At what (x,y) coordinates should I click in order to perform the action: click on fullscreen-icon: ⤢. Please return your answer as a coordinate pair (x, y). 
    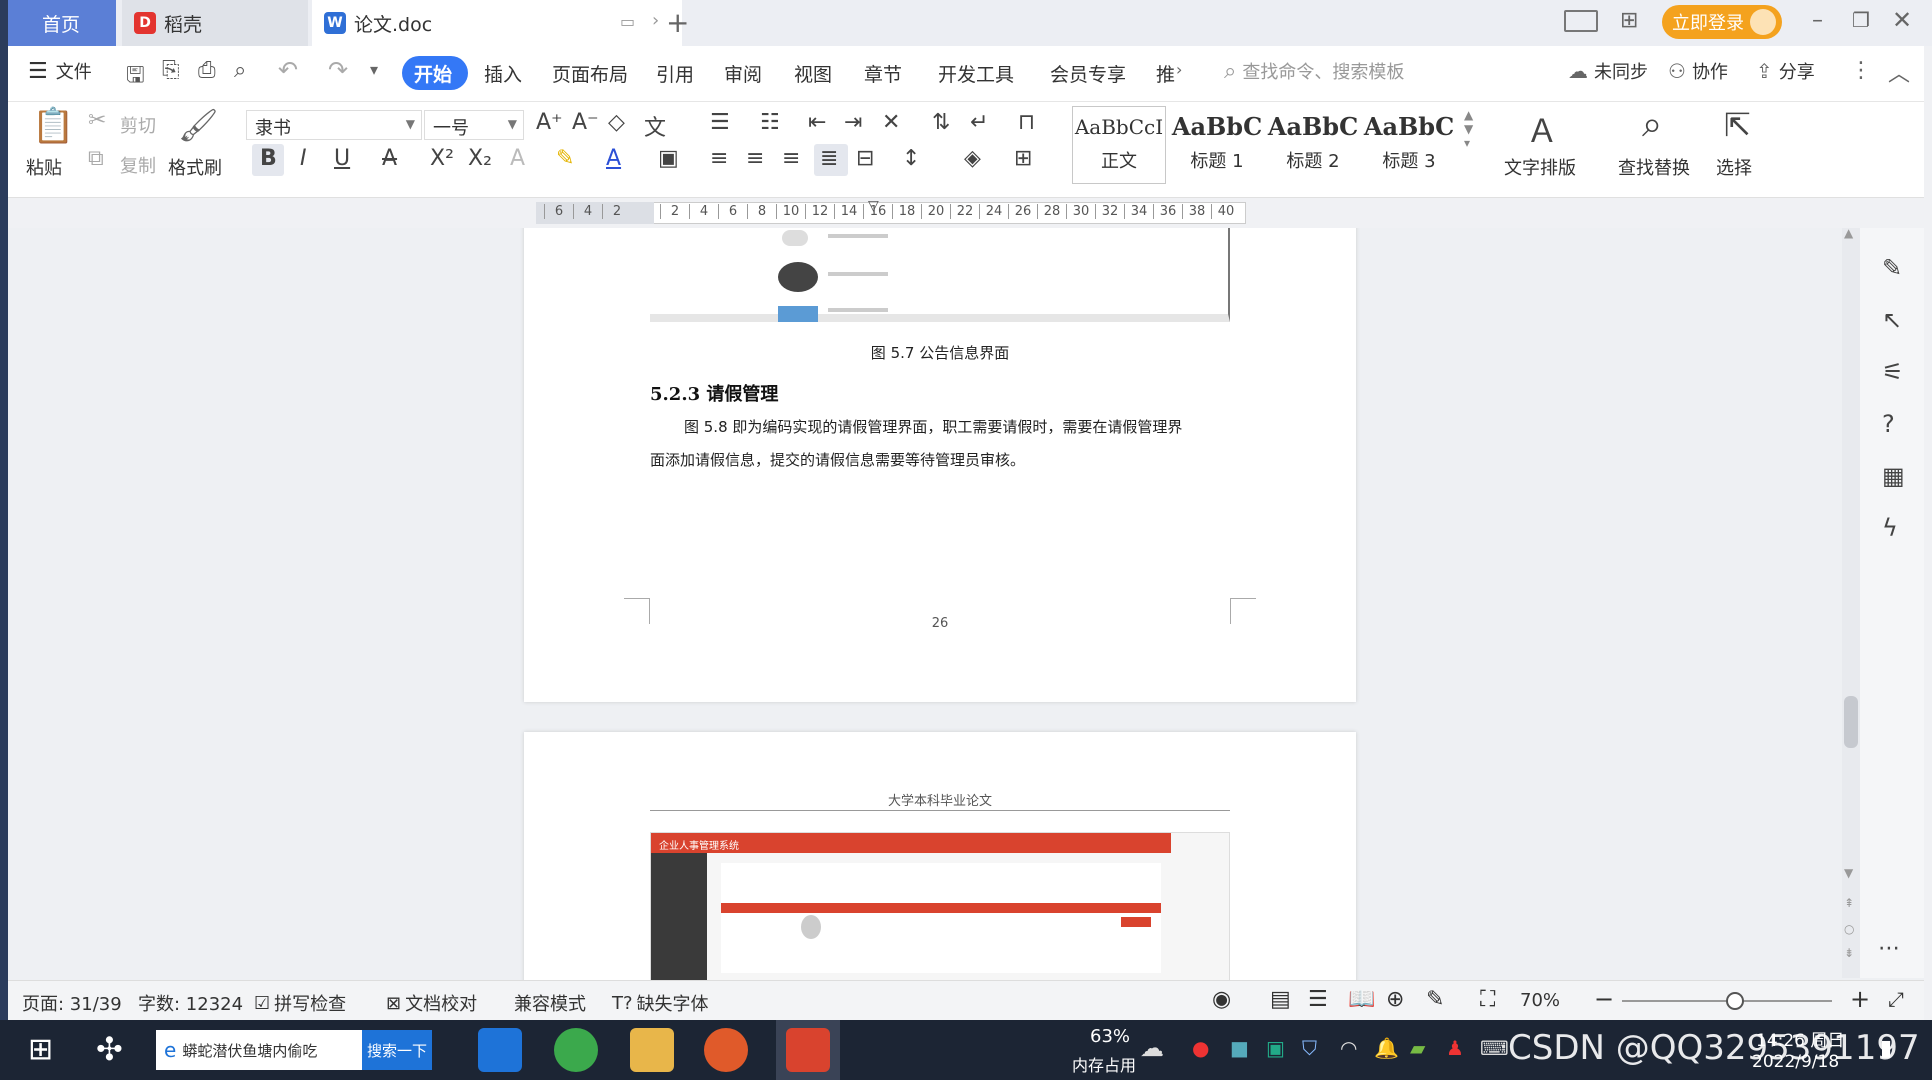
    Looking at the image, I should click on (1896, 999).